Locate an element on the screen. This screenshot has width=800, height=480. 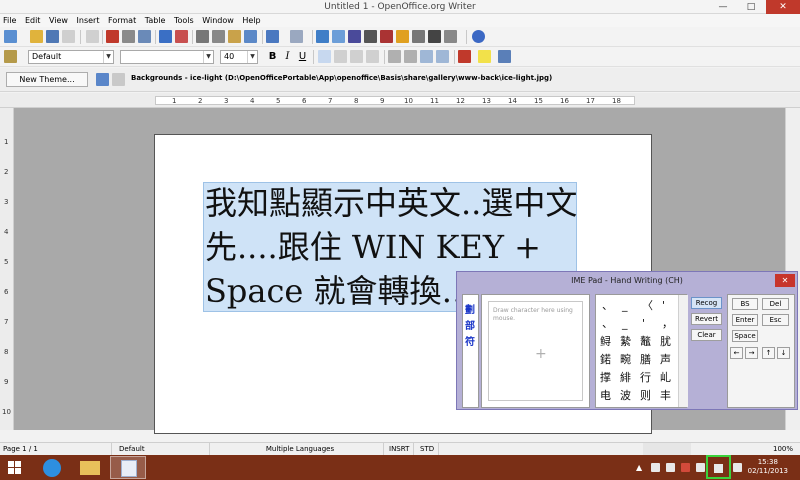
candidate-char: 电 is located at coordinates (605, 395).